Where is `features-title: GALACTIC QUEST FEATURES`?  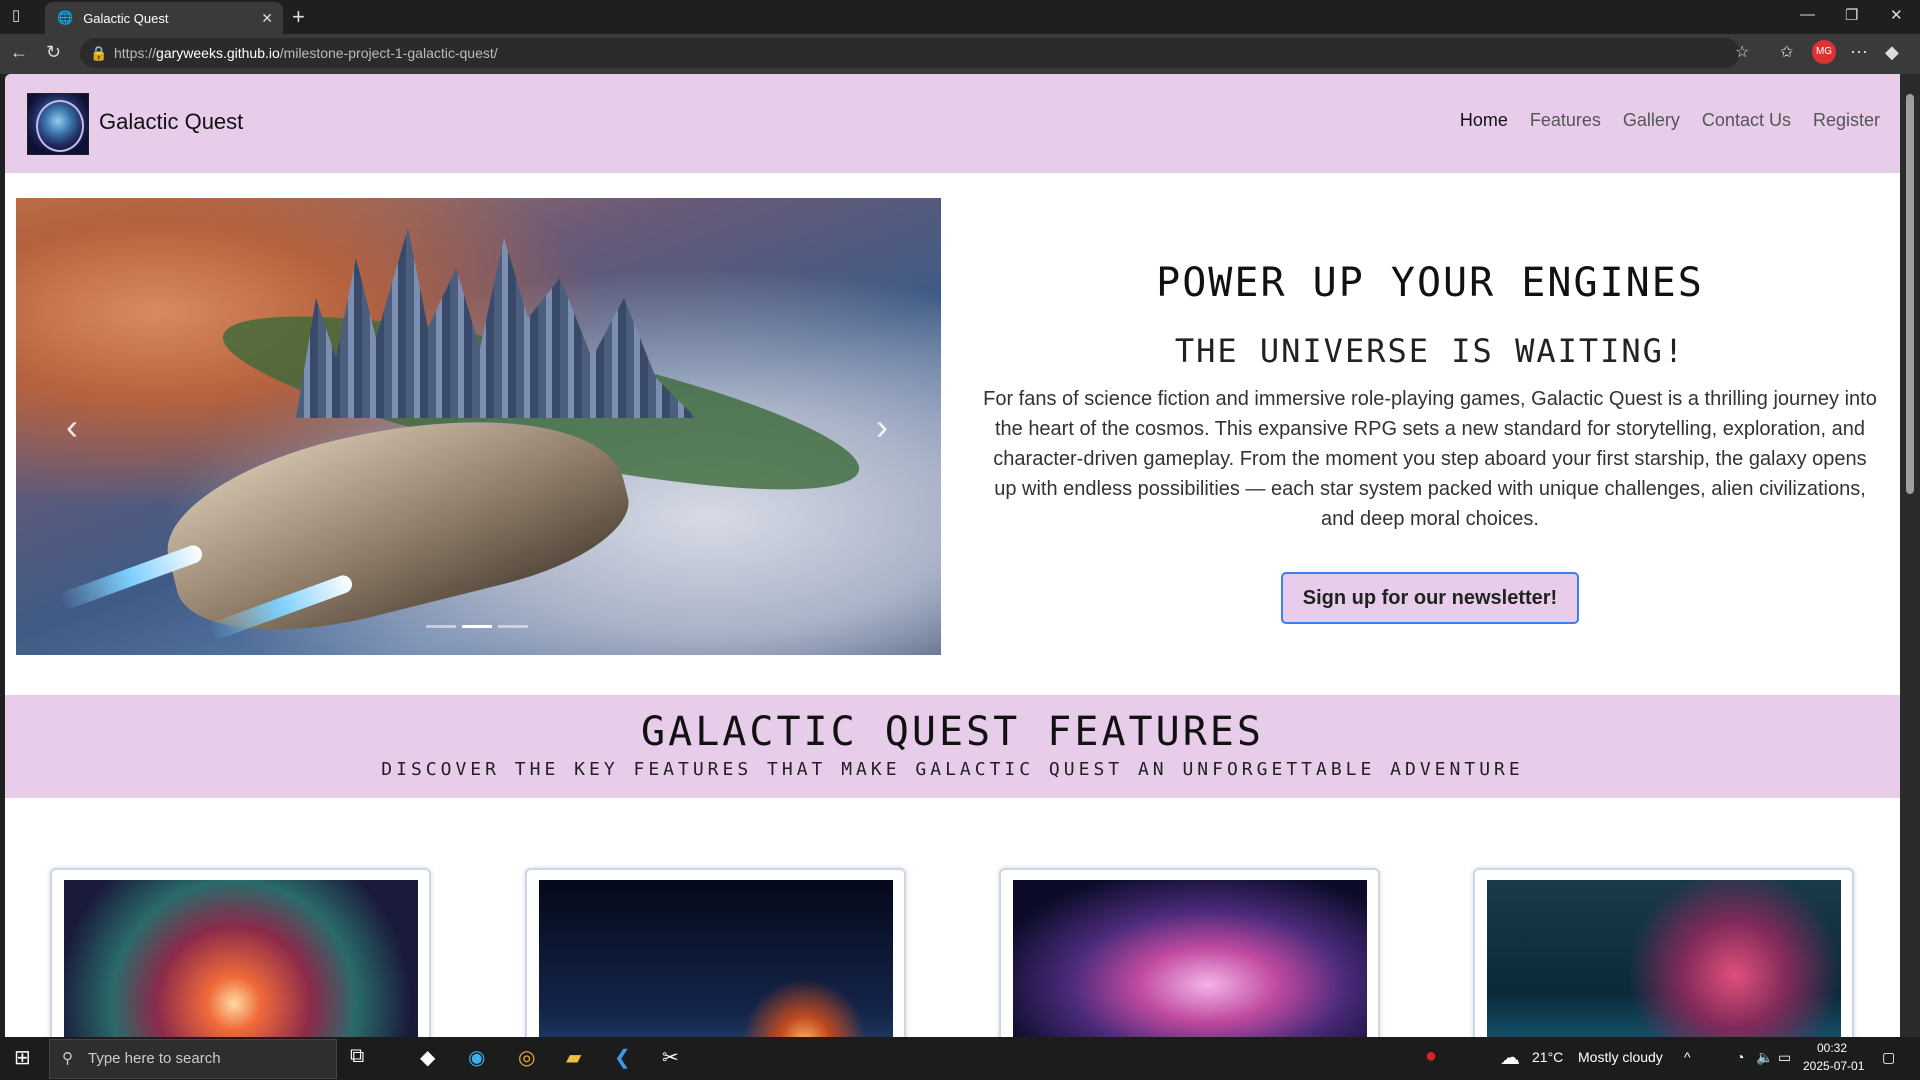 features-title: GALACTIC QUEST FEATURES is located at coordinates (952, 732).